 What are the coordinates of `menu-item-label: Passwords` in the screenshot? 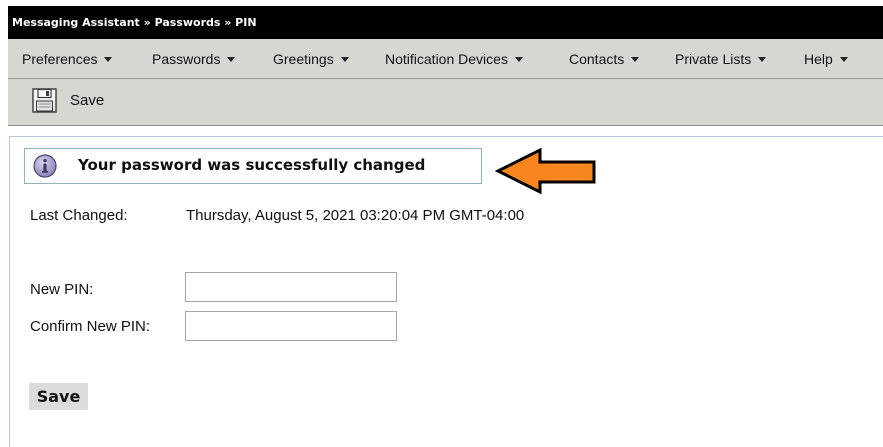 It's located at (186, 59).